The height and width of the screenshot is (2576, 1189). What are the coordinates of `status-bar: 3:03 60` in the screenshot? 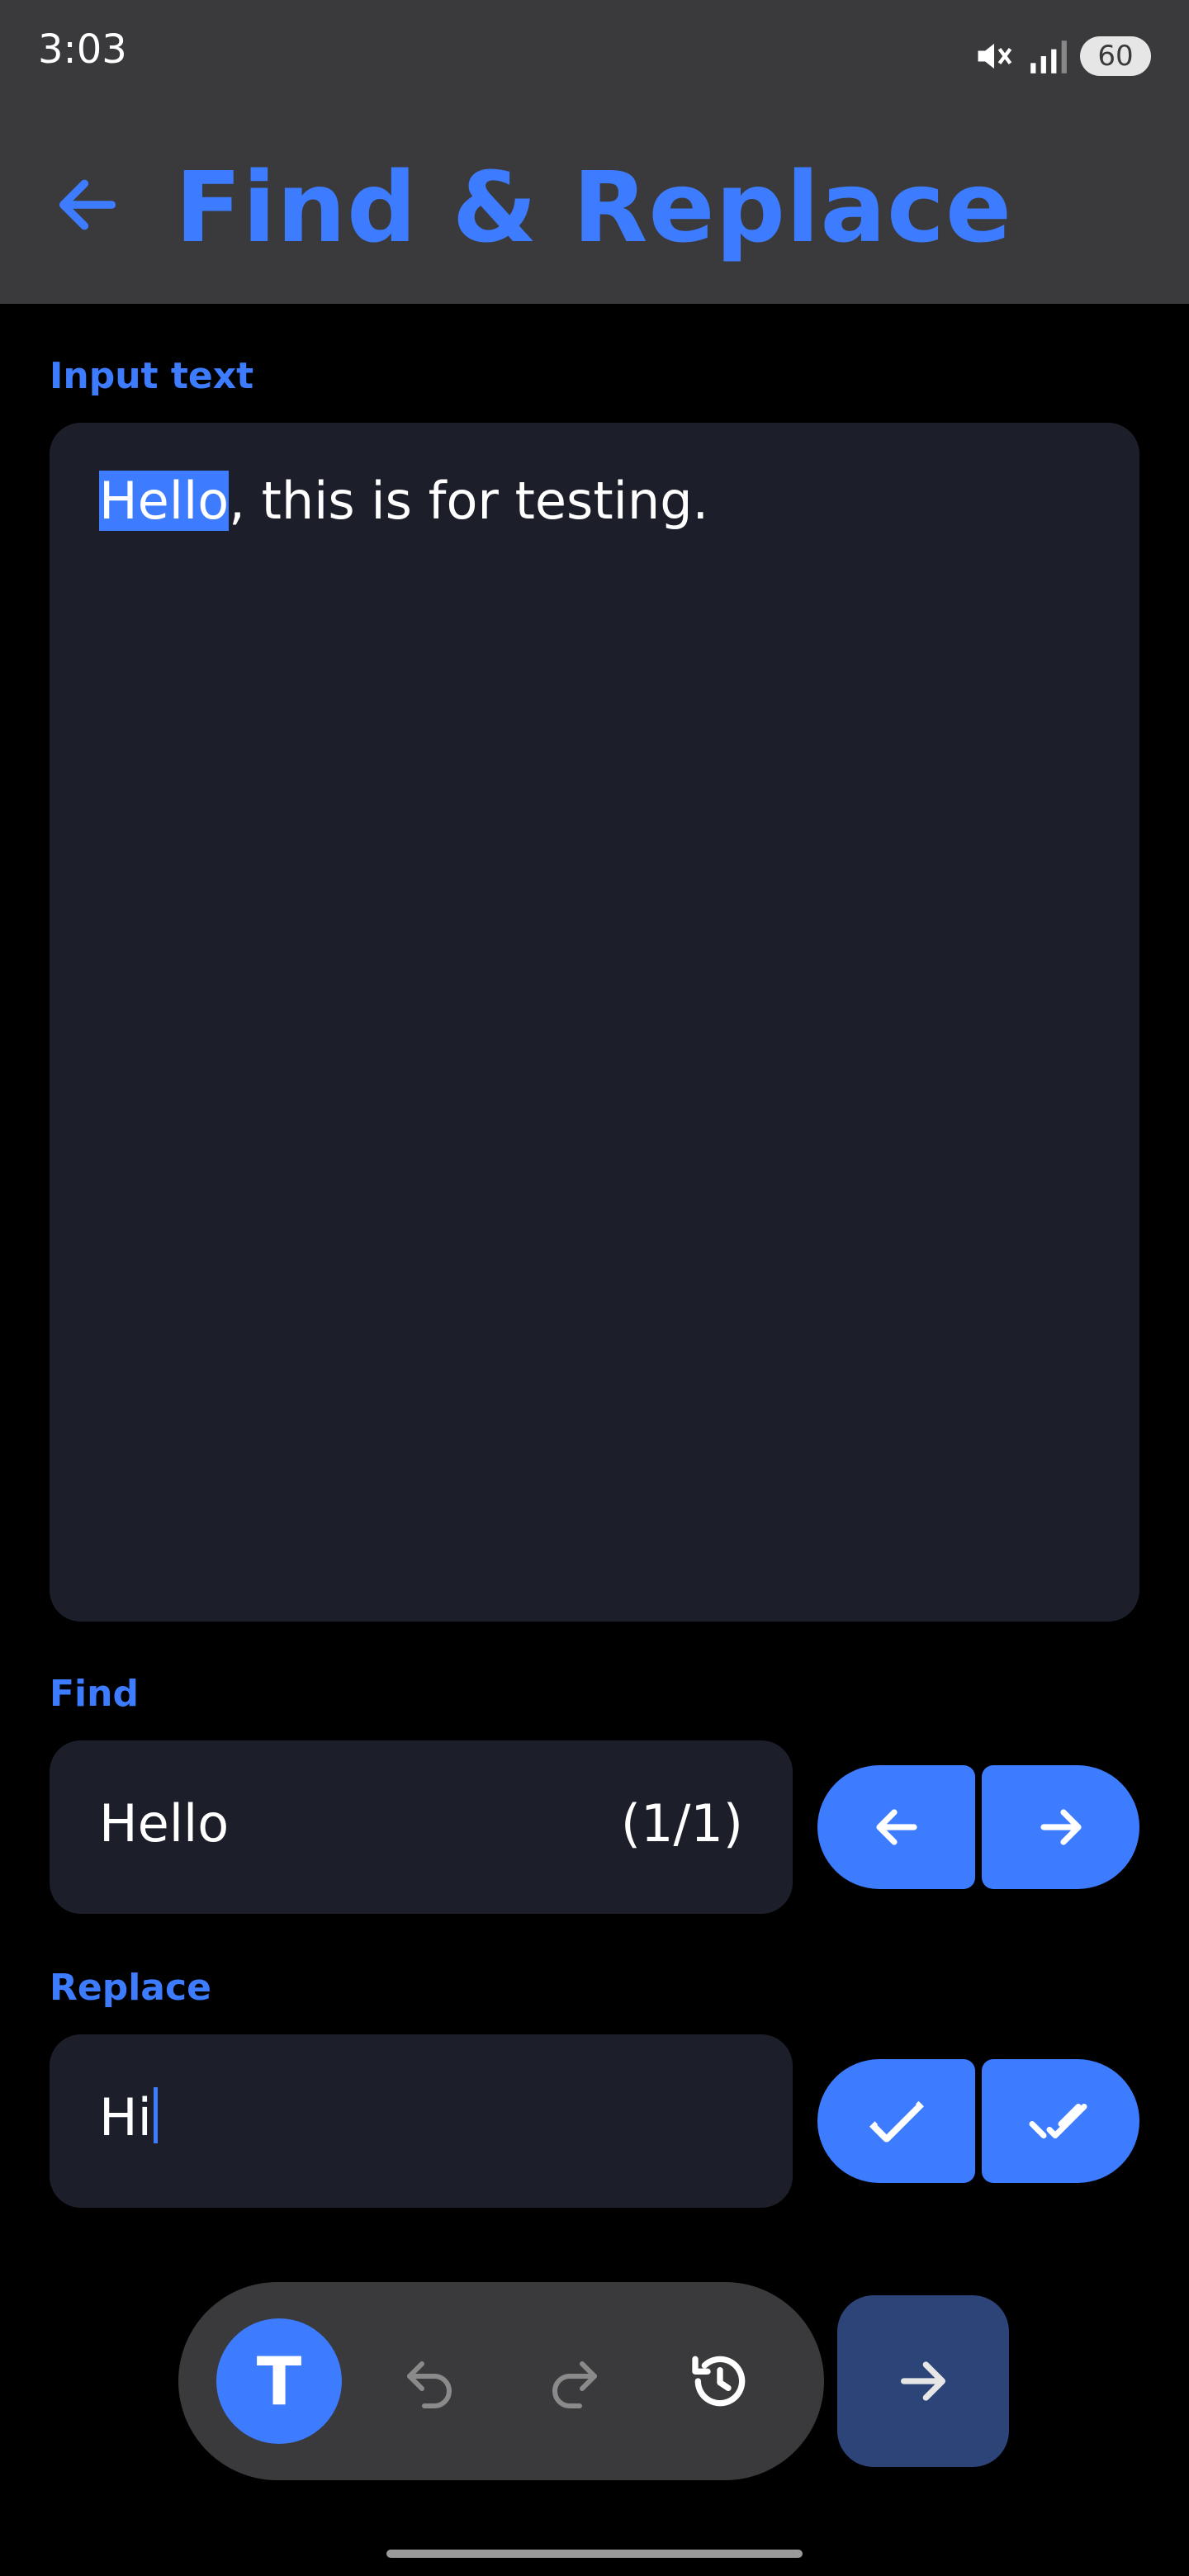 It's located at (594, 58).